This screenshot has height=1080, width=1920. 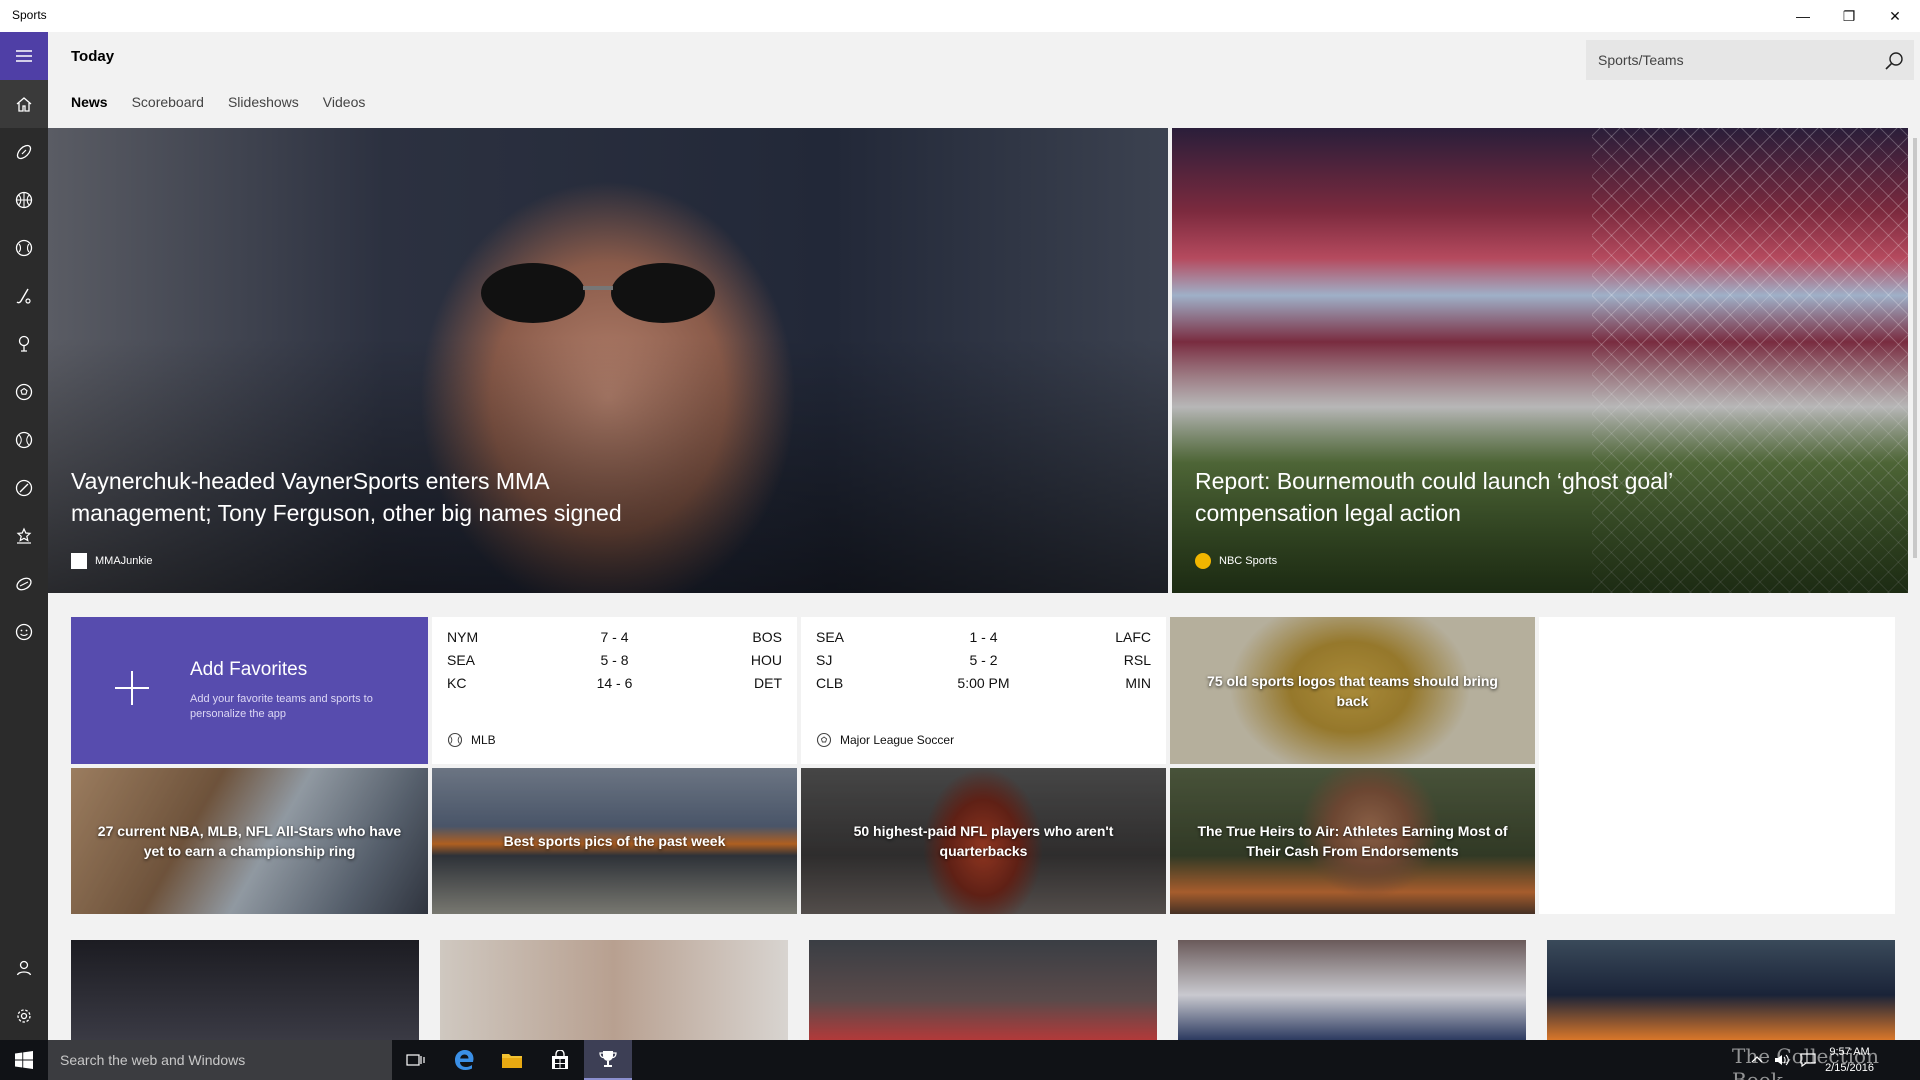 I want to click on rail-baseball, so click(x=24, y=248).